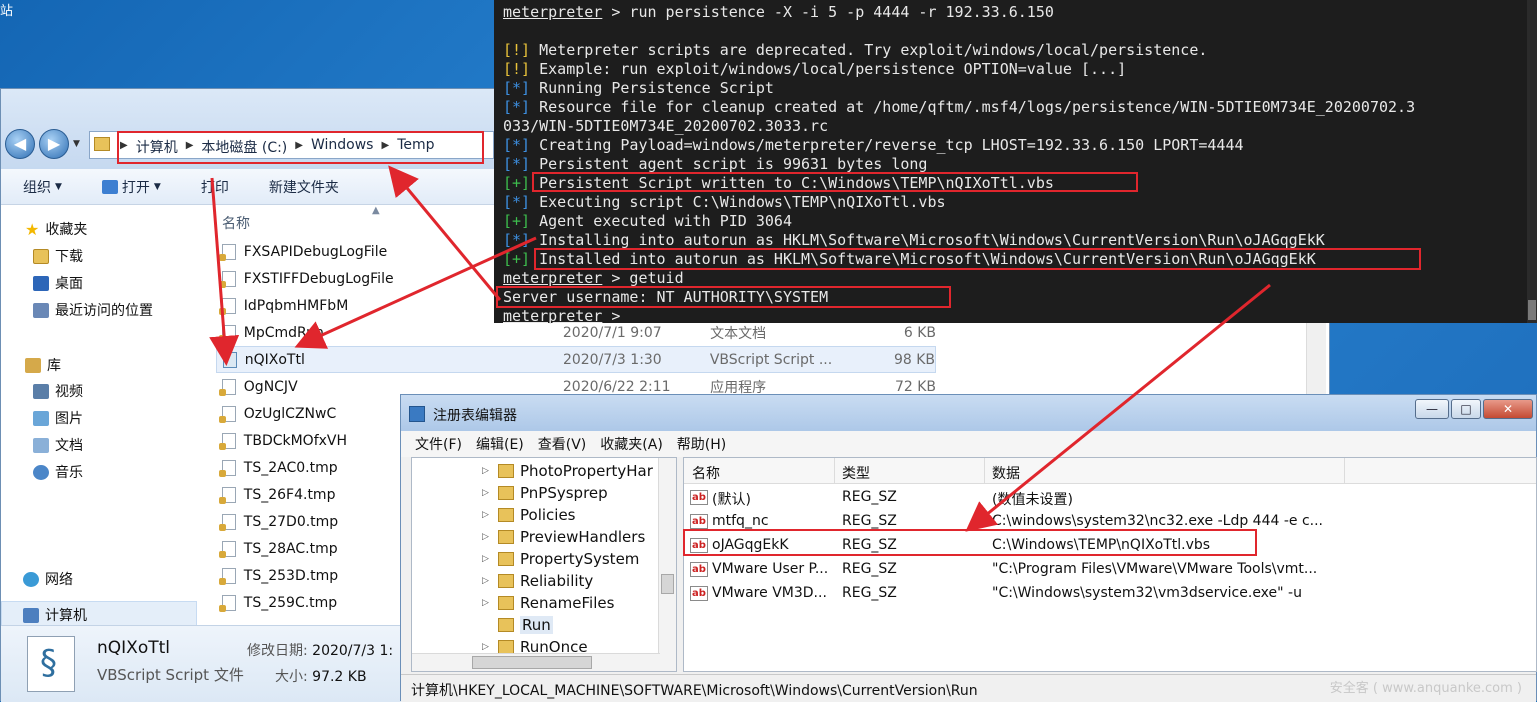 The height and width of the screenshot is (702, 1537). Describe the element at coordinates (968, 413) in the screenshot. I see `registry-editor-titlebar: 注册表编辑器 — □ ✕` at that location.